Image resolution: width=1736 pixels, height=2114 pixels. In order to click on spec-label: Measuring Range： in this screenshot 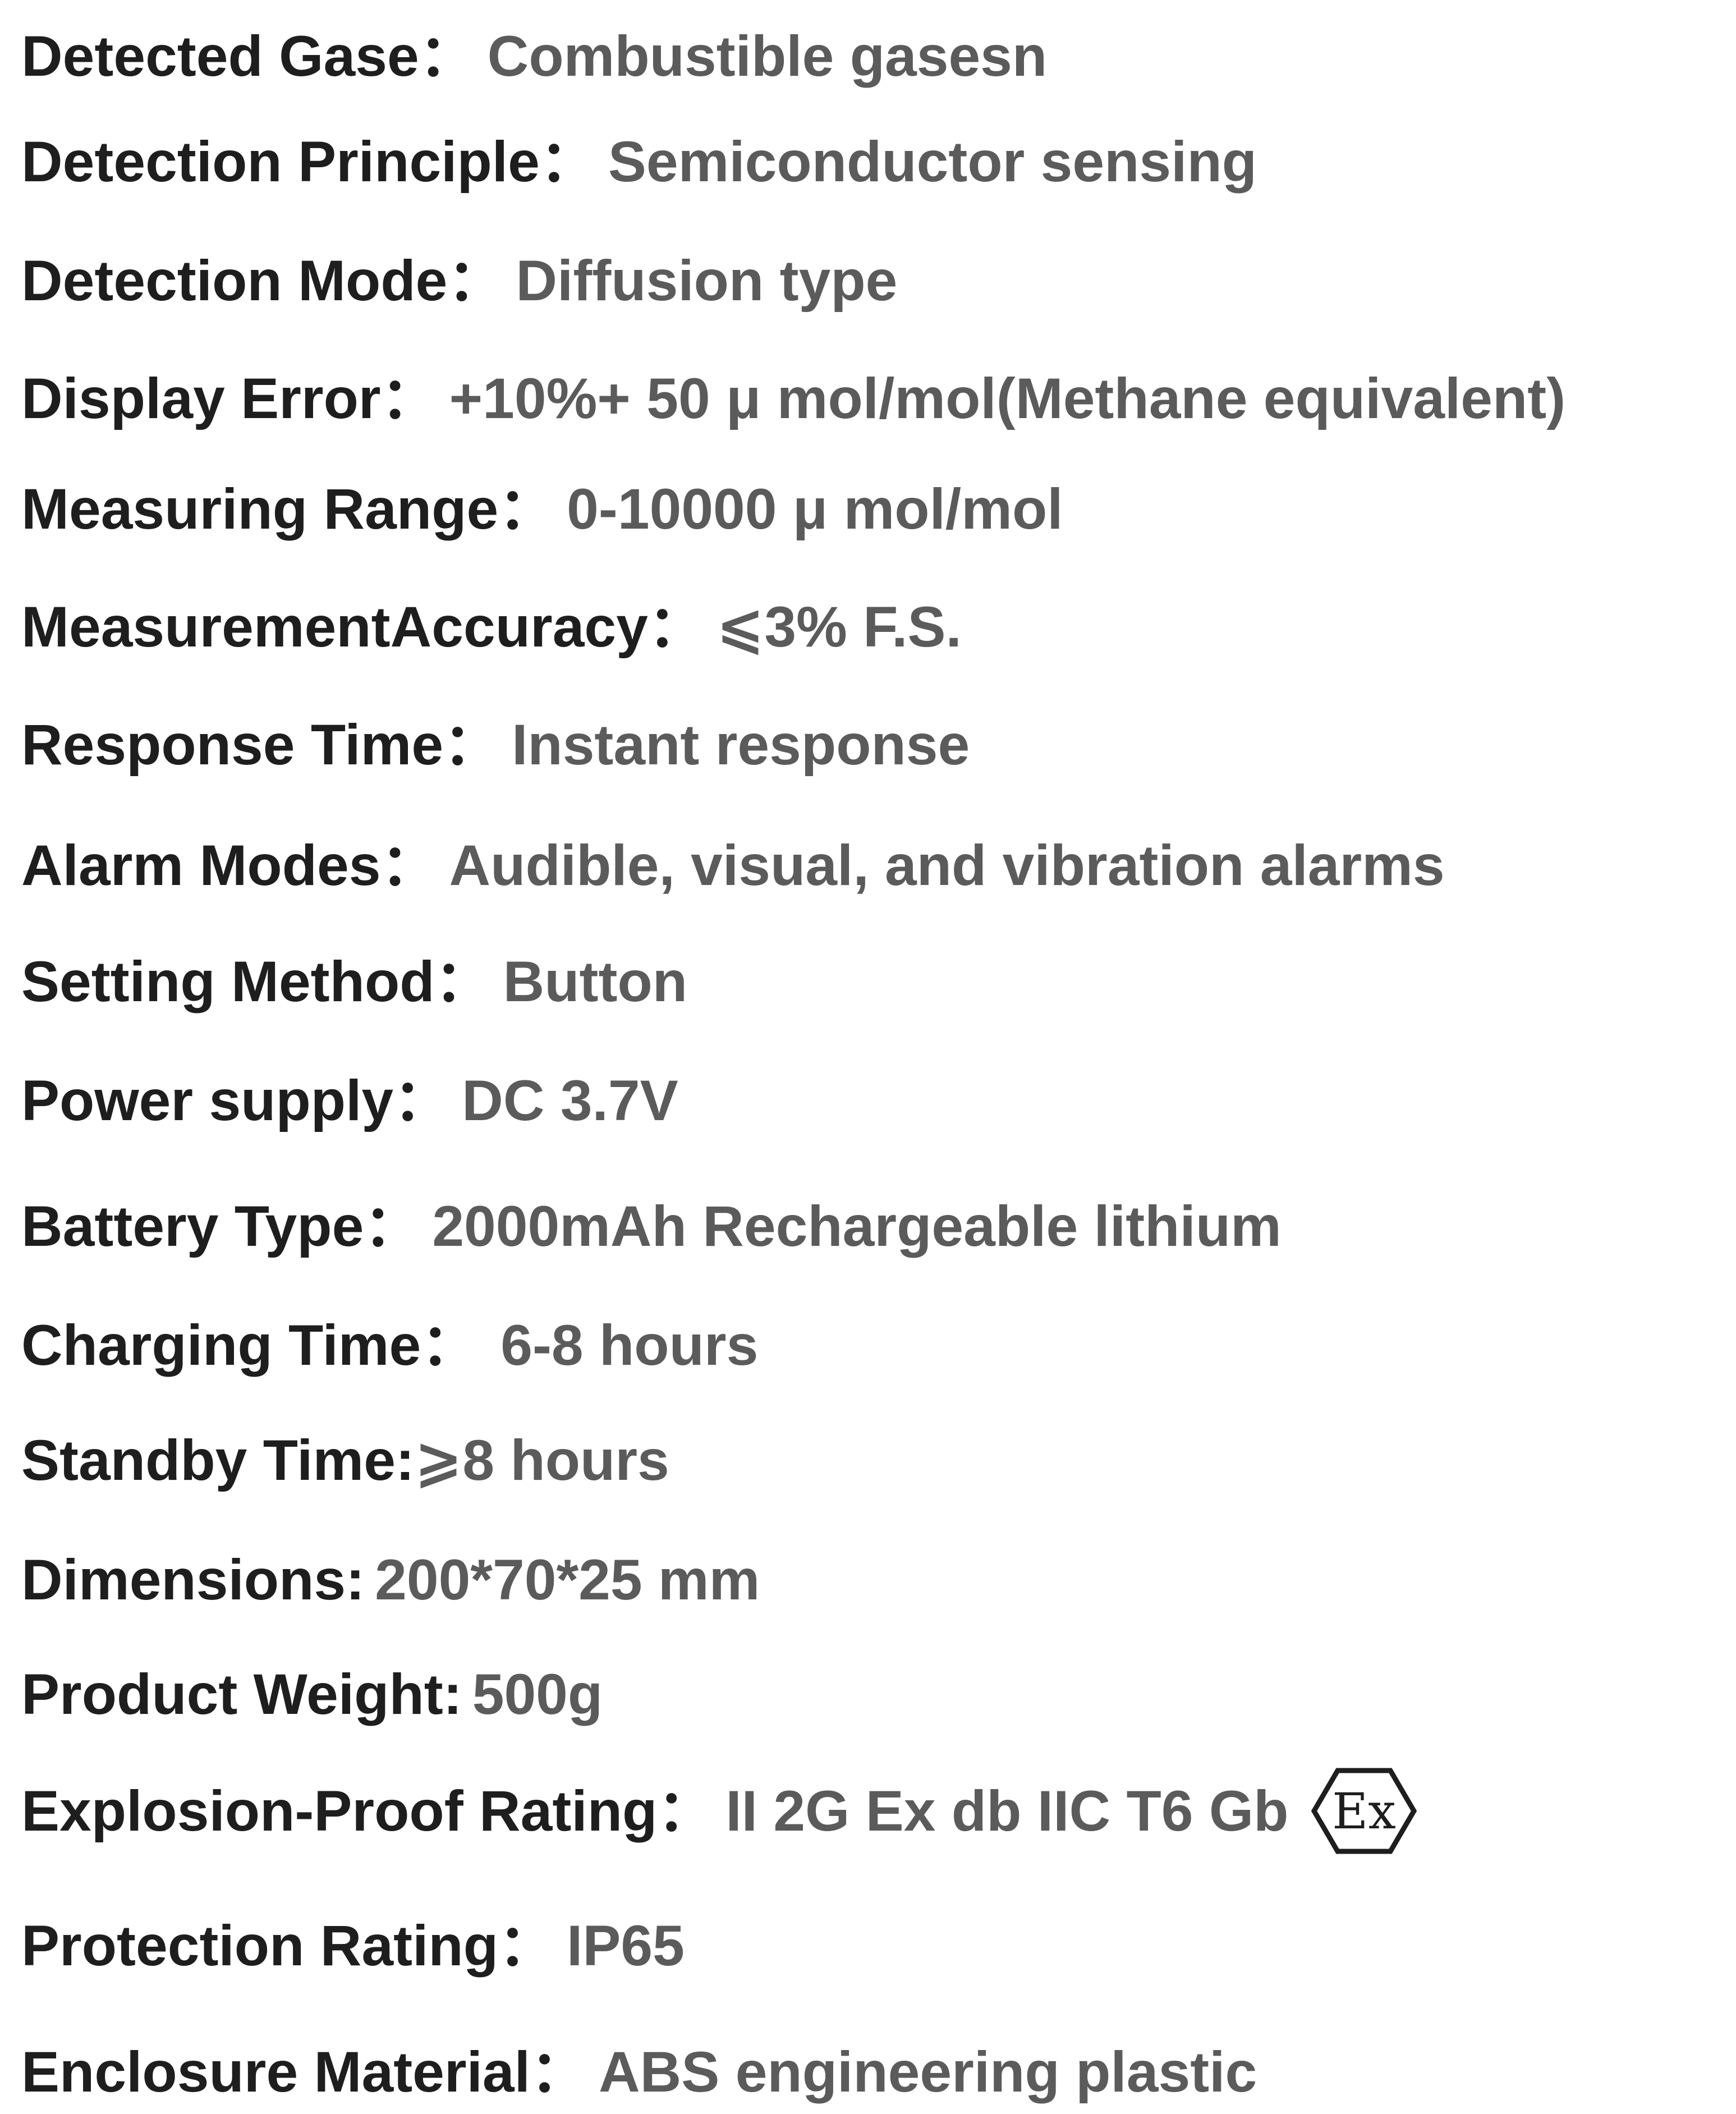, I will do `click(288, 509)`.